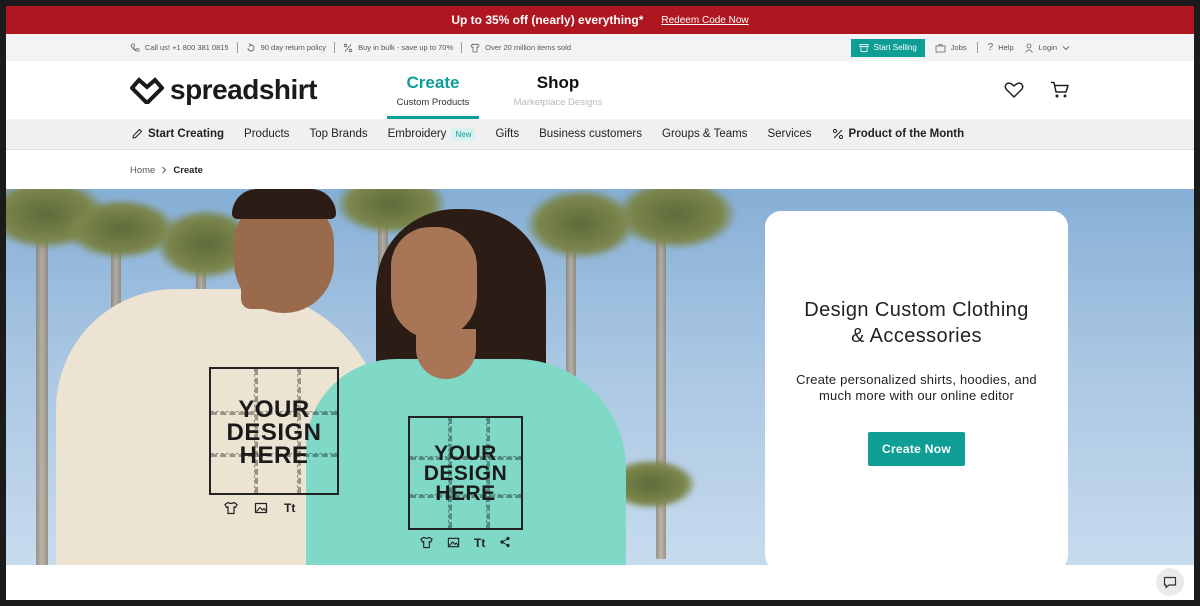  I want to click on chevron-right-icon, so click(164, 170).